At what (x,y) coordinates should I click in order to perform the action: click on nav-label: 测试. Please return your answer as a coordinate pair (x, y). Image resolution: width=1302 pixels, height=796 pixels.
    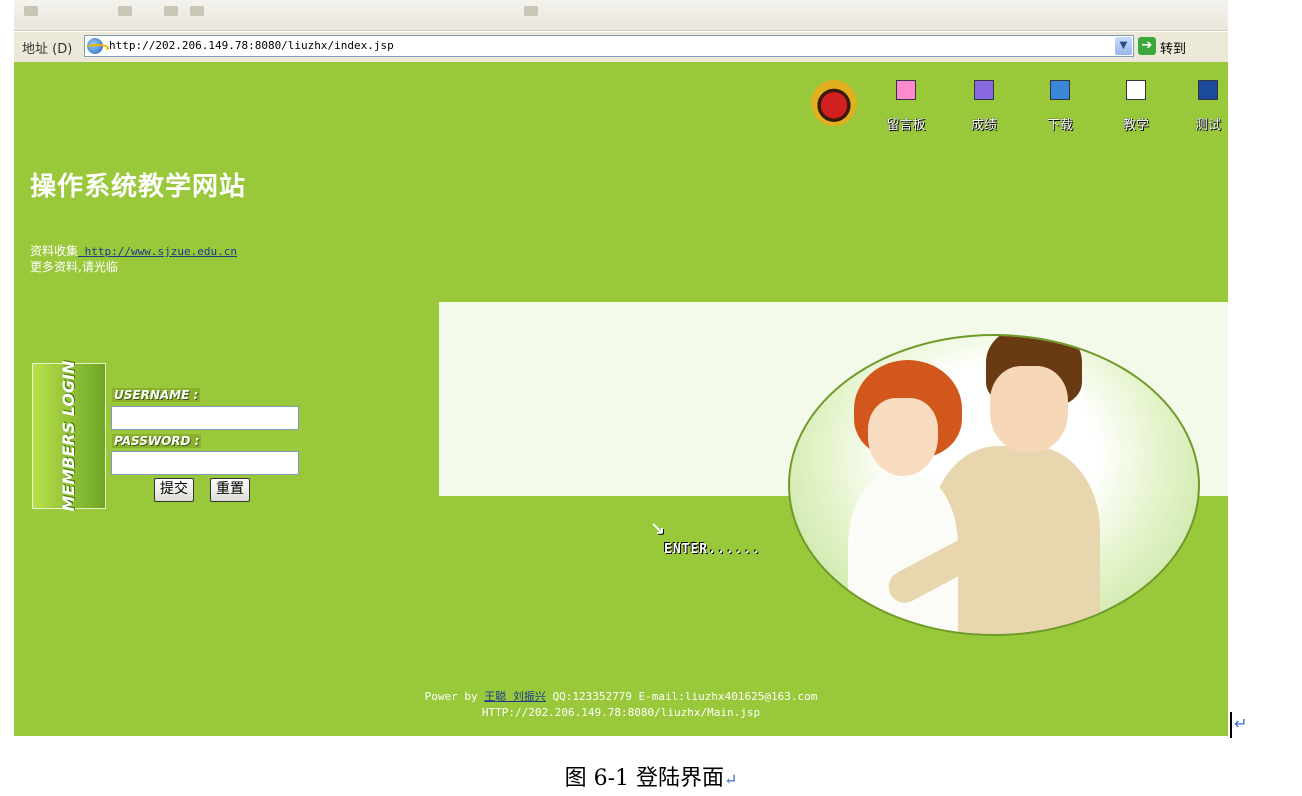
    Looking at the image, I should click on (1207, 125).